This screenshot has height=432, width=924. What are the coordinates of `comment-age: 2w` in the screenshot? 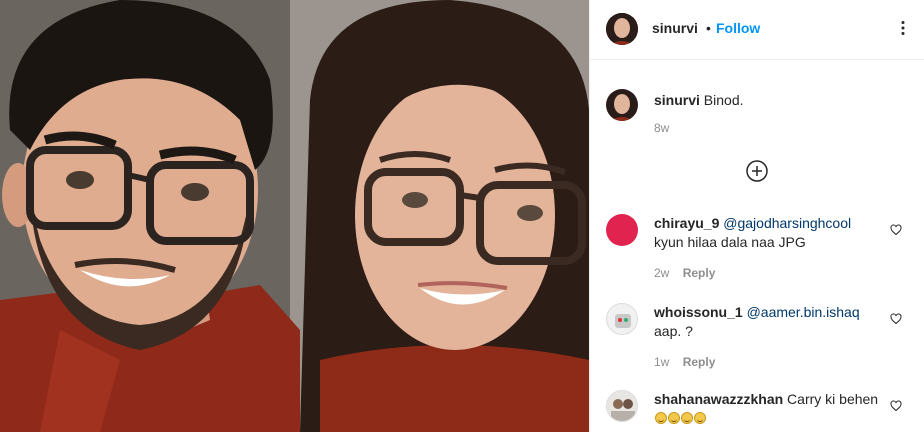 It's located at (661, 273).